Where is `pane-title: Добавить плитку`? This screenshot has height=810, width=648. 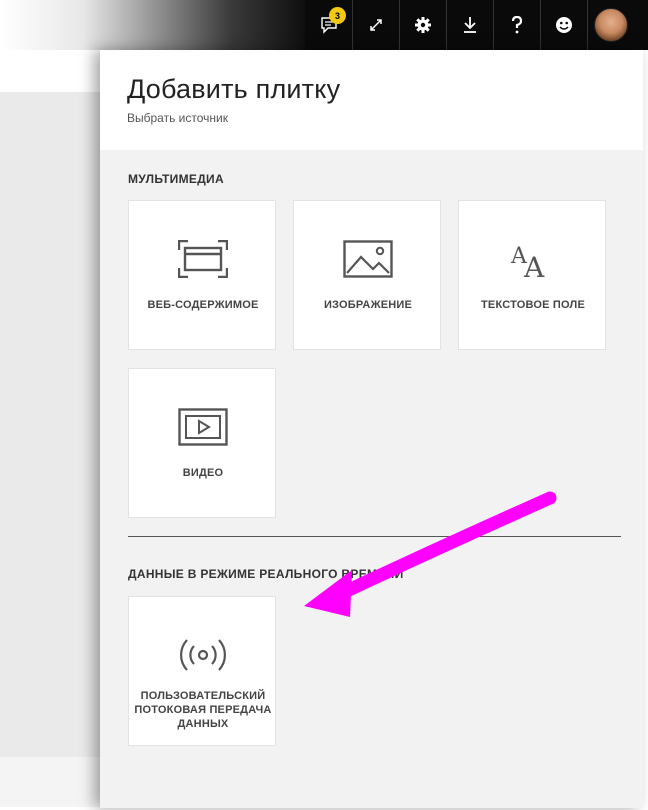 pane-title: Добавить плитку is located at coordinates (234, 89).